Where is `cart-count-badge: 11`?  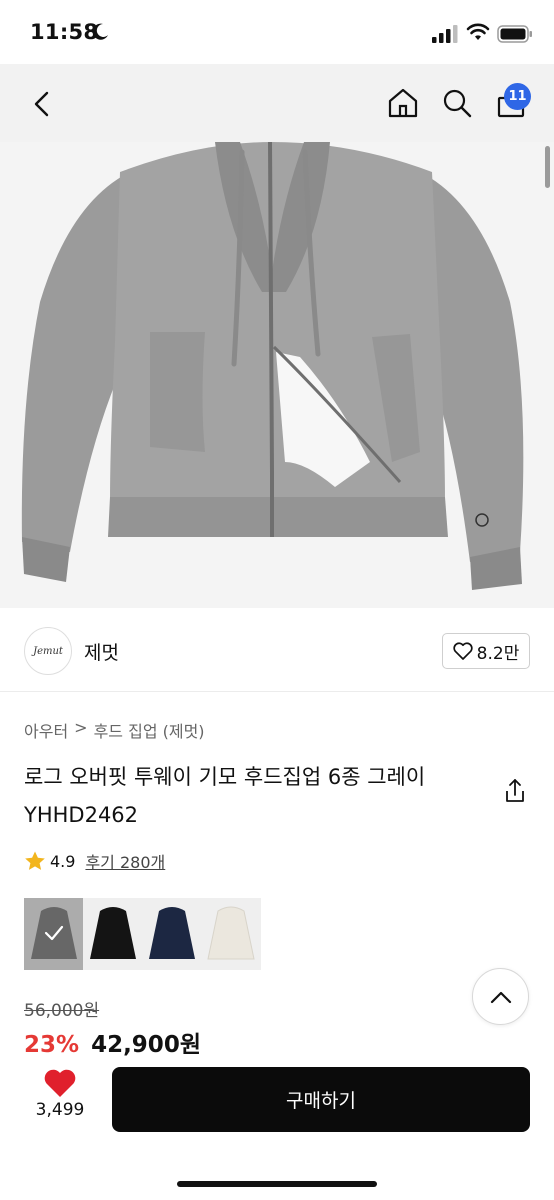 cart-count-badge: 11 is located at coordinates (517, 96).